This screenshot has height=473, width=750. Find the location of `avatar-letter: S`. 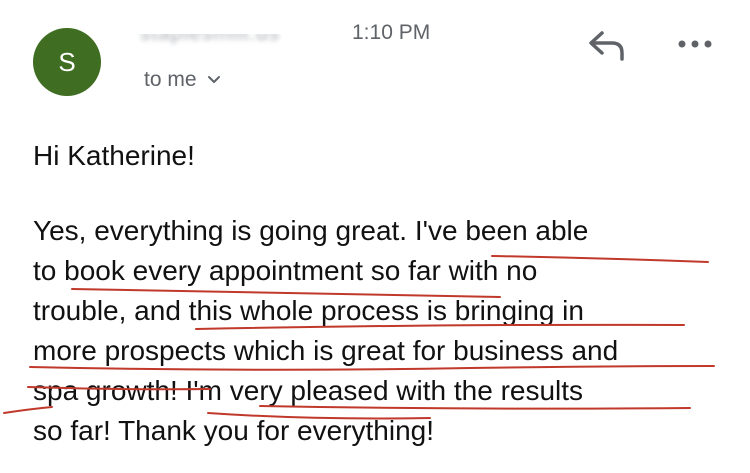

avatar-letter: S is located at coordinates (67, 61).